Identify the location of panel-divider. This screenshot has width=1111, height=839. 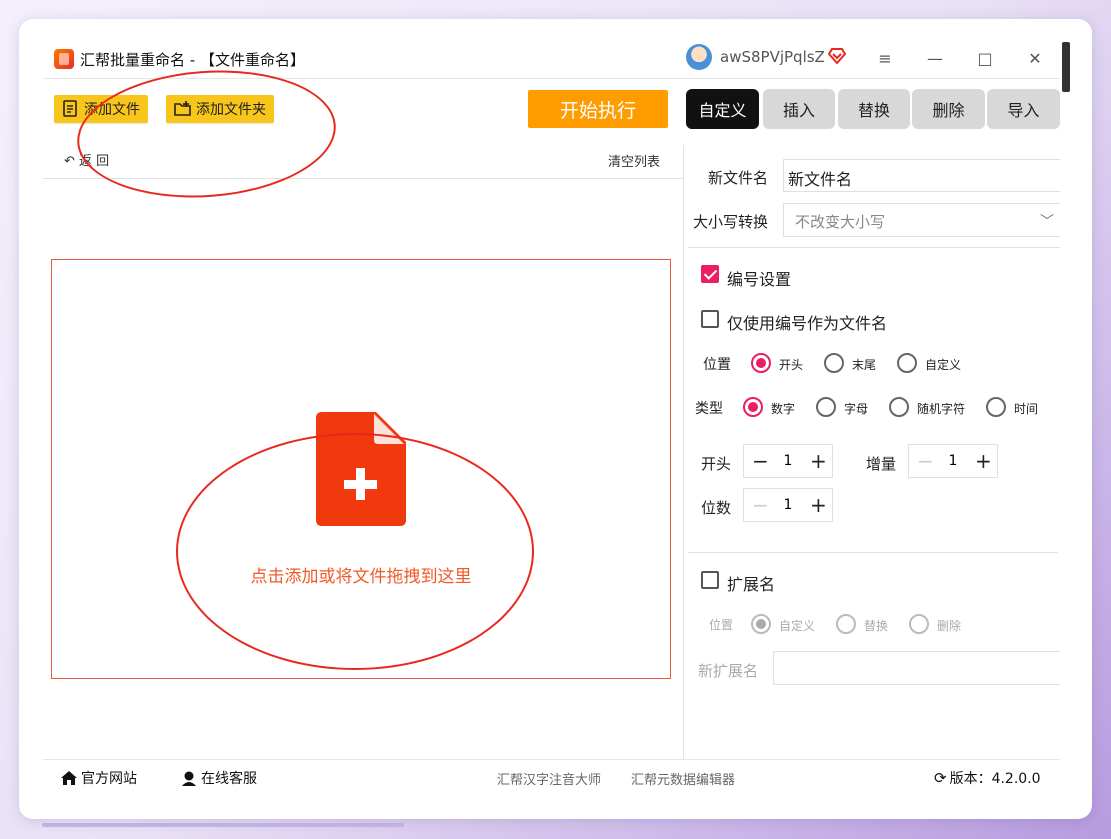
(683, 452).